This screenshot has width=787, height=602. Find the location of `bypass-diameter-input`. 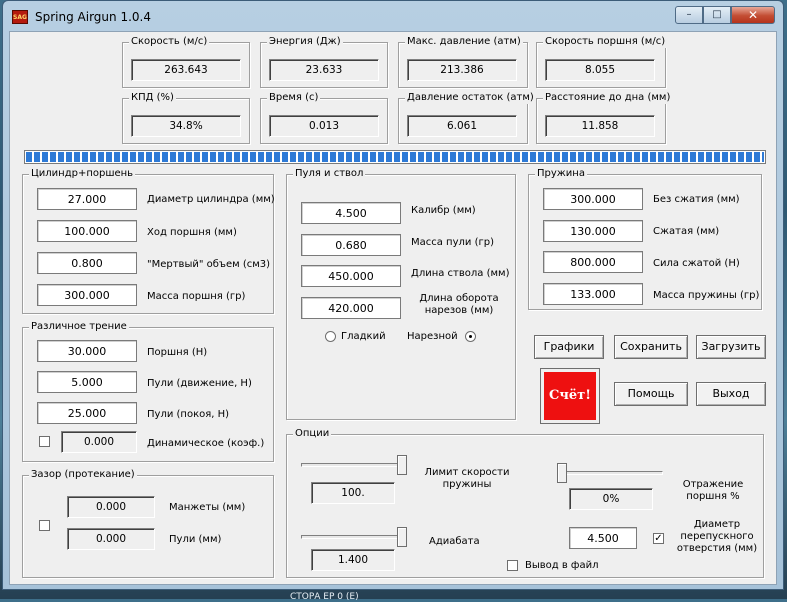

bypass-diameter-input is located at coordinates (603, 538).